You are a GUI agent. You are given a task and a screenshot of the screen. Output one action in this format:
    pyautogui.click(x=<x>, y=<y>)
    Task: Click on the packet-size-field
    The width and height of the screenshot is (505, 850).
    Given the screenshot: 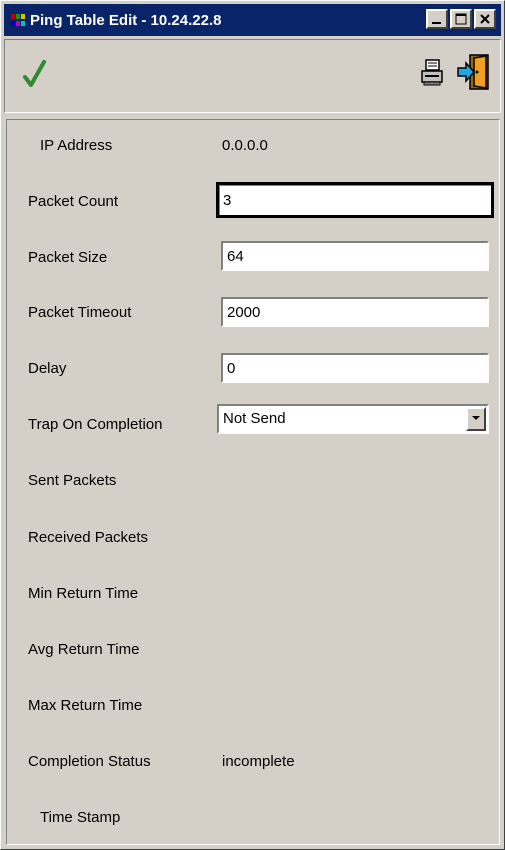 What is the action you would take?
    pyautogui.click(x=355, y=256)
    